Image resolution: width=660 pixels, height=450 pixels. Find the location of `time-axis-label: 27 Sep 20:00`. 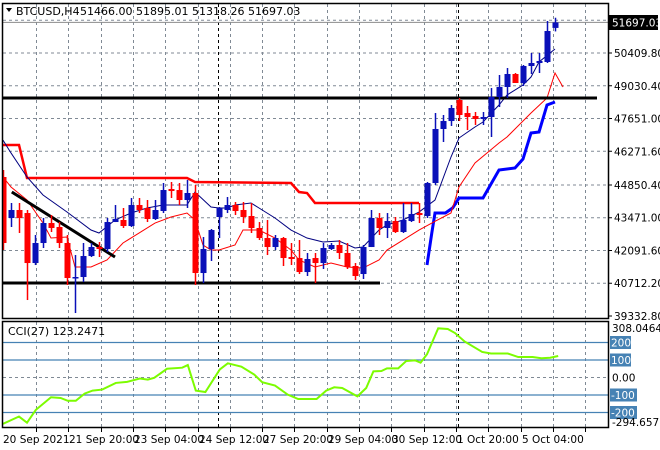

time-axis-label: 27 Sep 20:00 is located at coordinates (298, 440).